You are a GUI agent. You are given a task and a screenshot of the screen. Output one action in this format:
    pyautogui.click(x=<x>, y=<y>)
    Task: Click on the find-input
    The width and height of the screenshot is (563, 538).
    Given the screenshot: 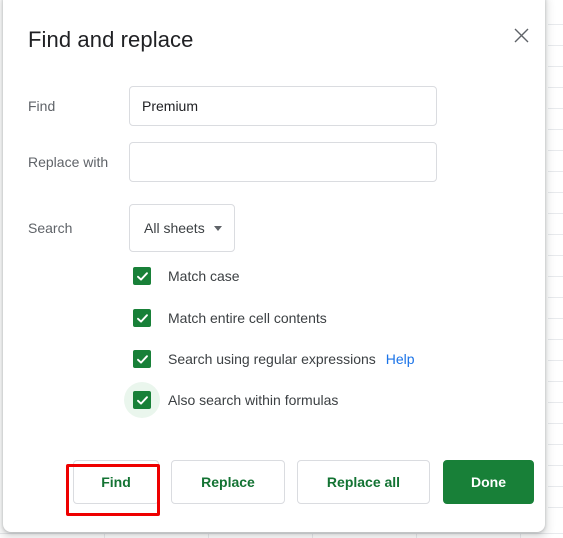 What is the action you would take?
    pyautogui.click(x=283, y=106)
    